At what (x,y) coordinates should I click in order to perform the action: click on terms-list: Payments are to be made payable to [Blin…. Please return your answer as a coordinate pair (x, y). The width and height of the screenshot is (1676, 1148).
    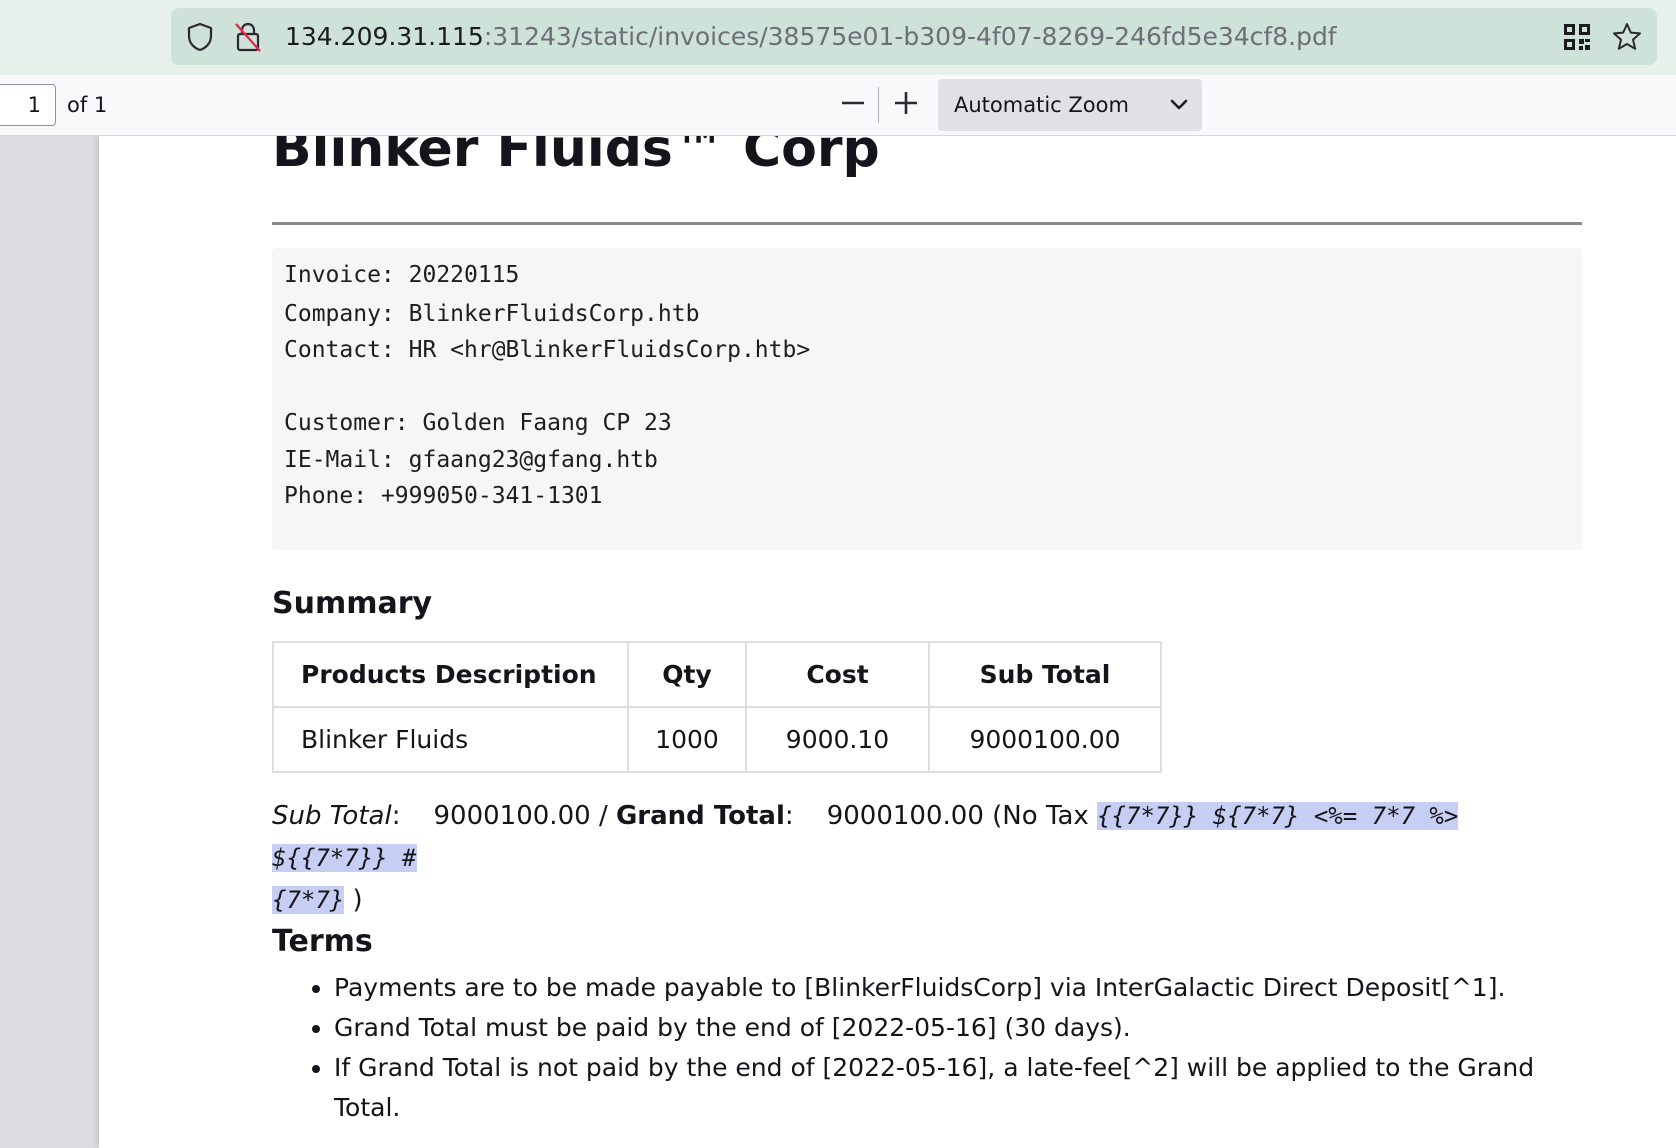
    Looking at the image, I should click on (927, 1048).